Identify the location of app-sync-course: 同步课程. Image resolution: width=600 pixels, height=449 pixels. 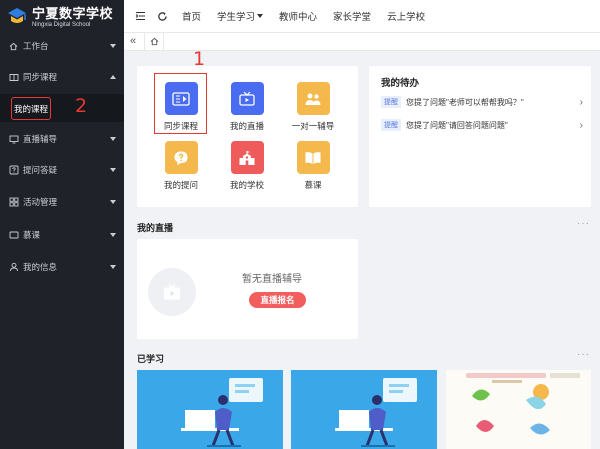
(181, 107).